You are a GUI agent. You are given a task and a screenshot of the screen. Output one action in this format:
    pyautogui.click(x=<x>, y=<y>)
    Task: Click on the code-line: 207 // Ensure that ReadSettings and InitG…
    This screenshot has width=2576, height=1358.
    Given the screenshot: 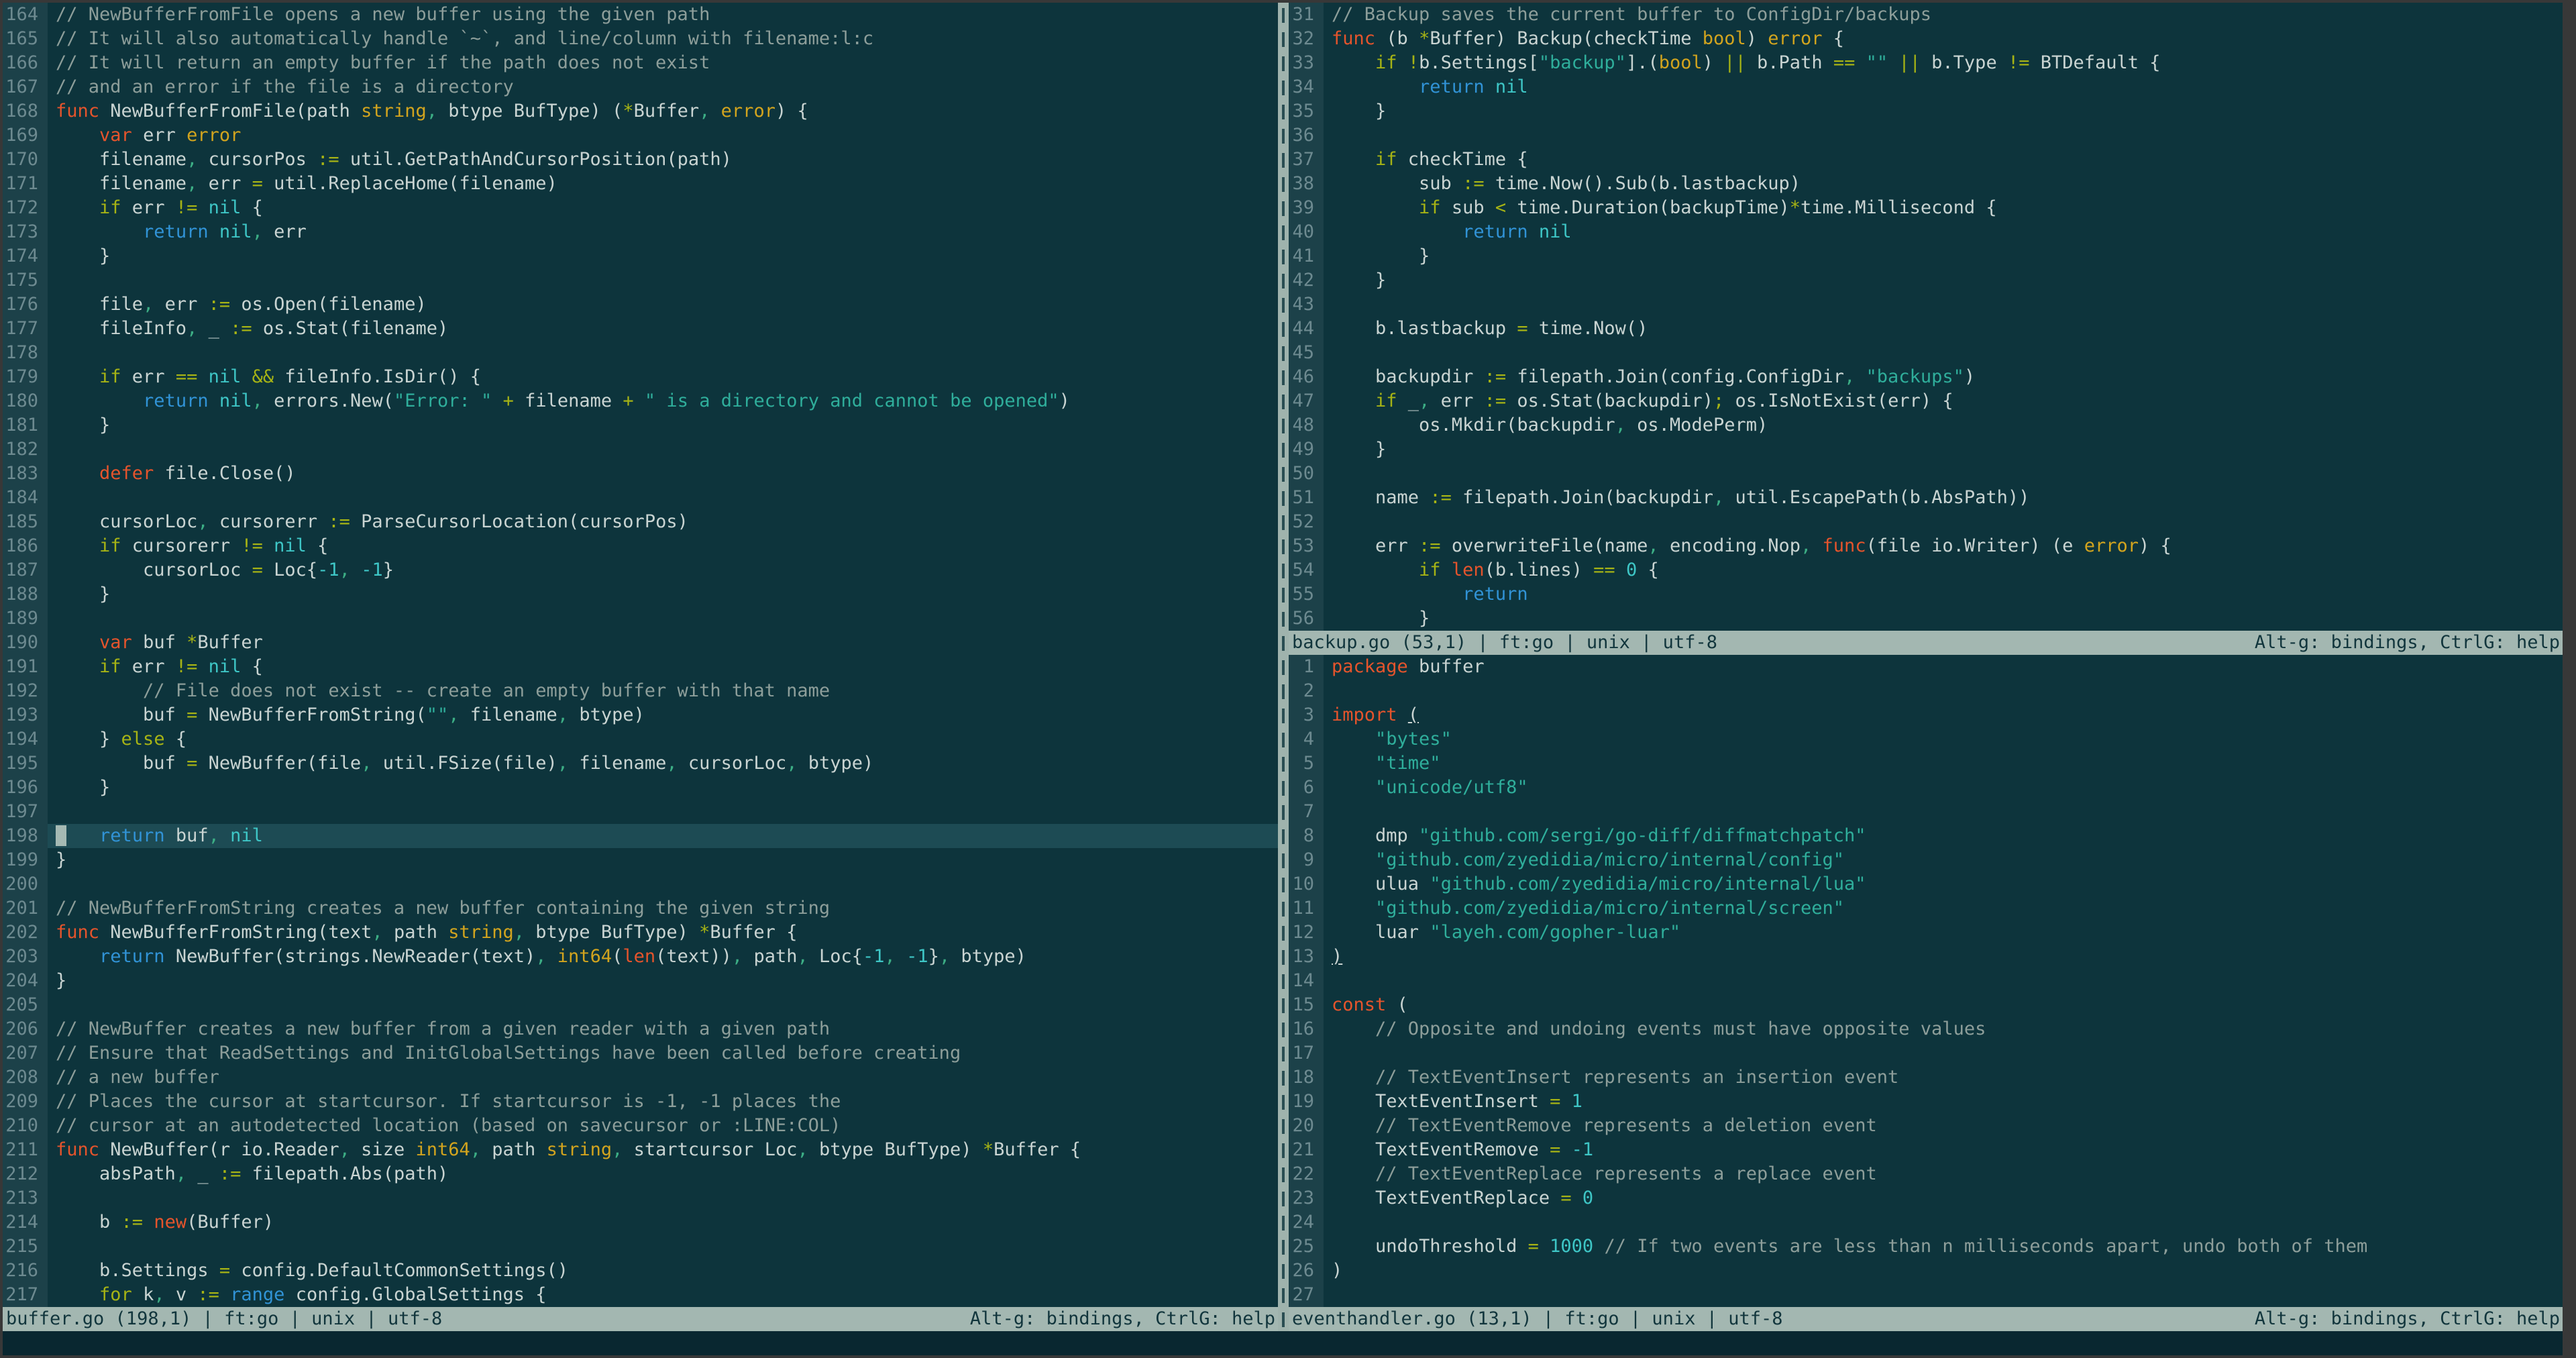 What is the action you would take?
    pyautogui.click(x=640, y=1053)
    